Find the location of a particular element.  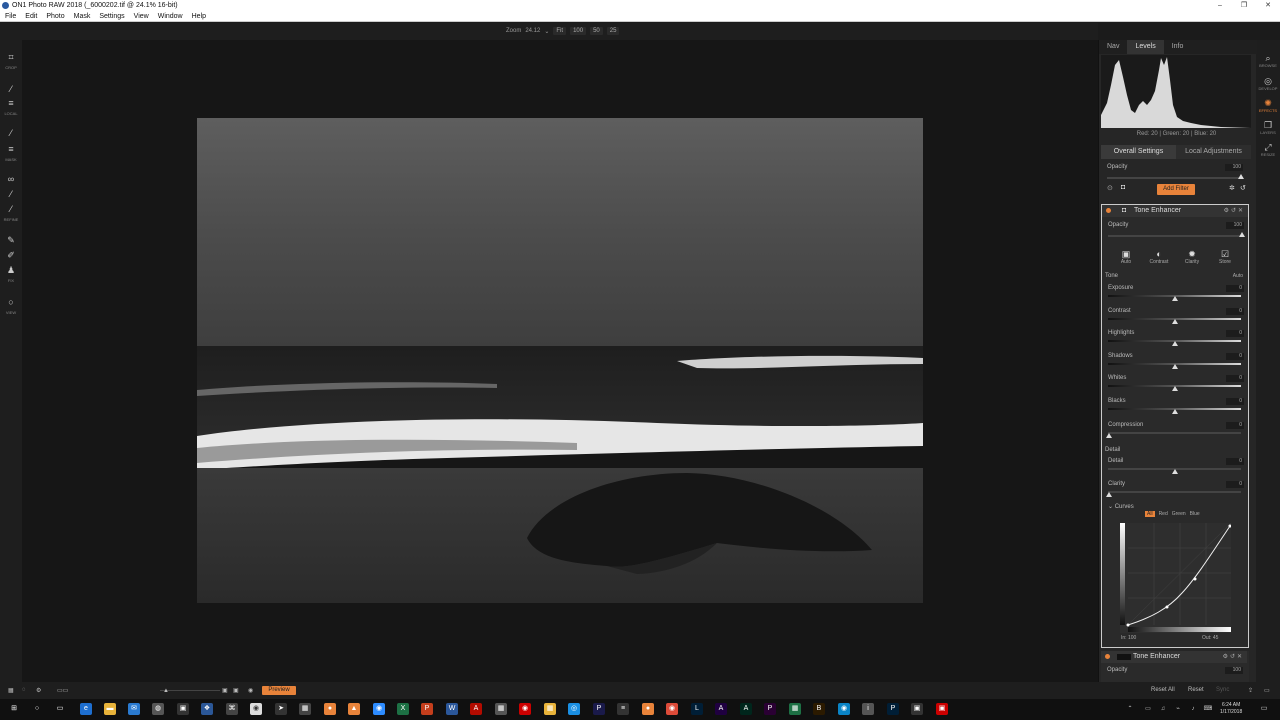

compression-slider is located at coordinates (1174, 433).